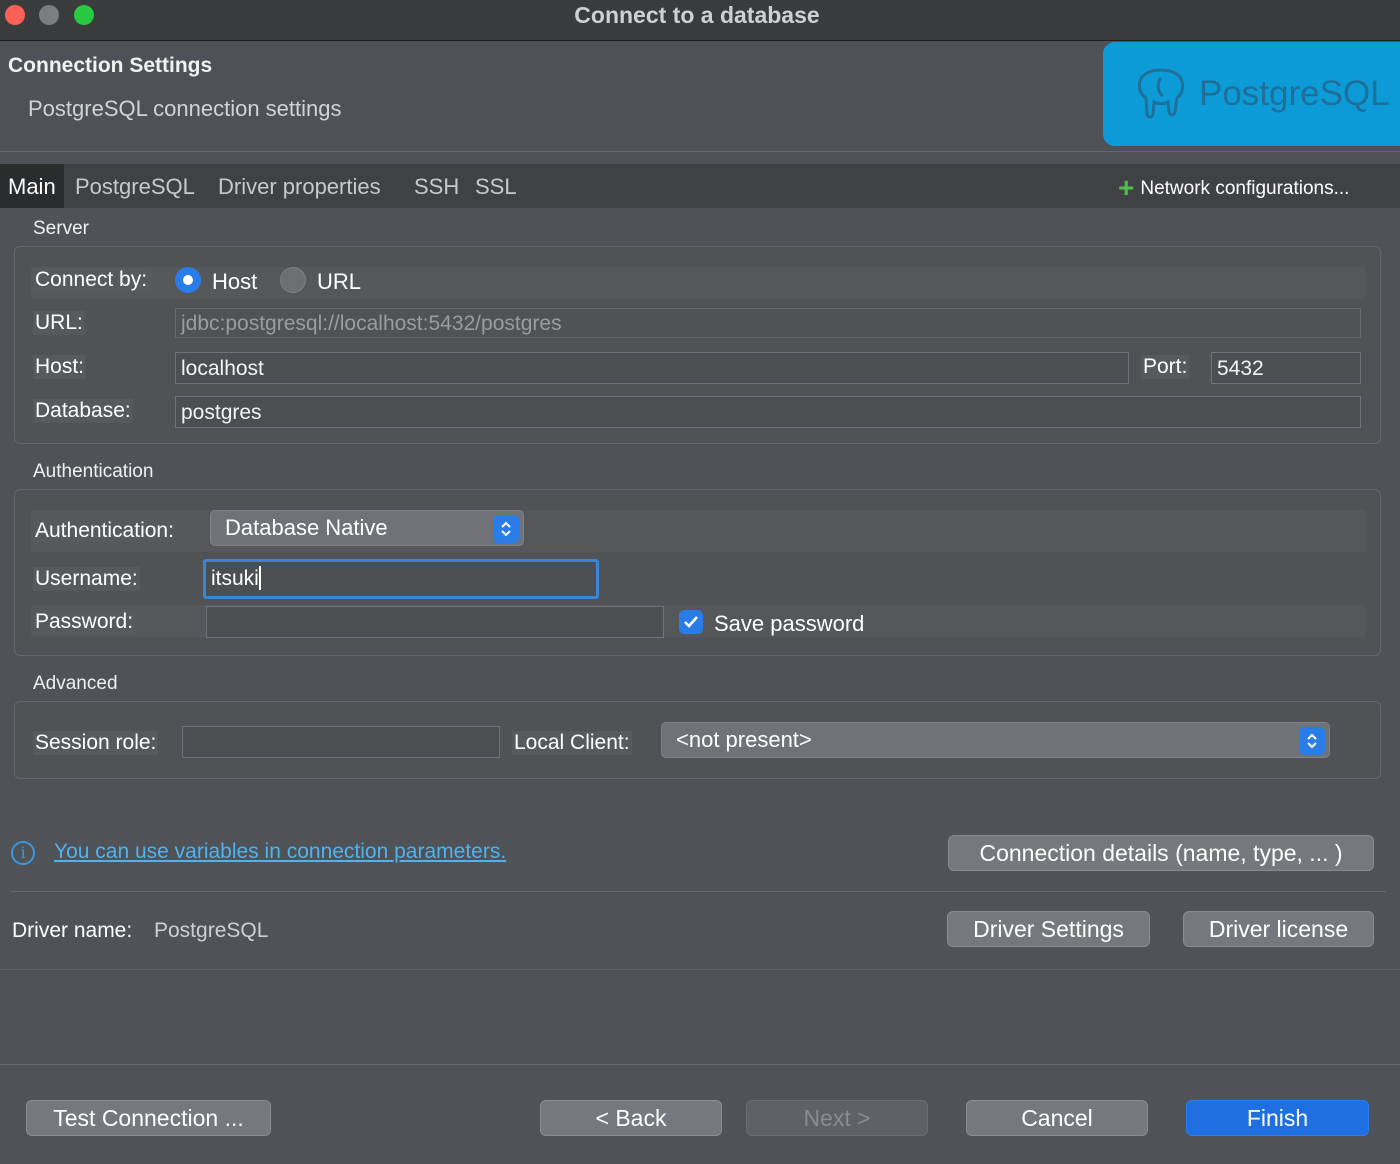 The image size is (1400, 1164). Describe the element at coordinates (1294, 93) in the screenshot. I see `logo-wordmark: PostgreSQL` at that location.